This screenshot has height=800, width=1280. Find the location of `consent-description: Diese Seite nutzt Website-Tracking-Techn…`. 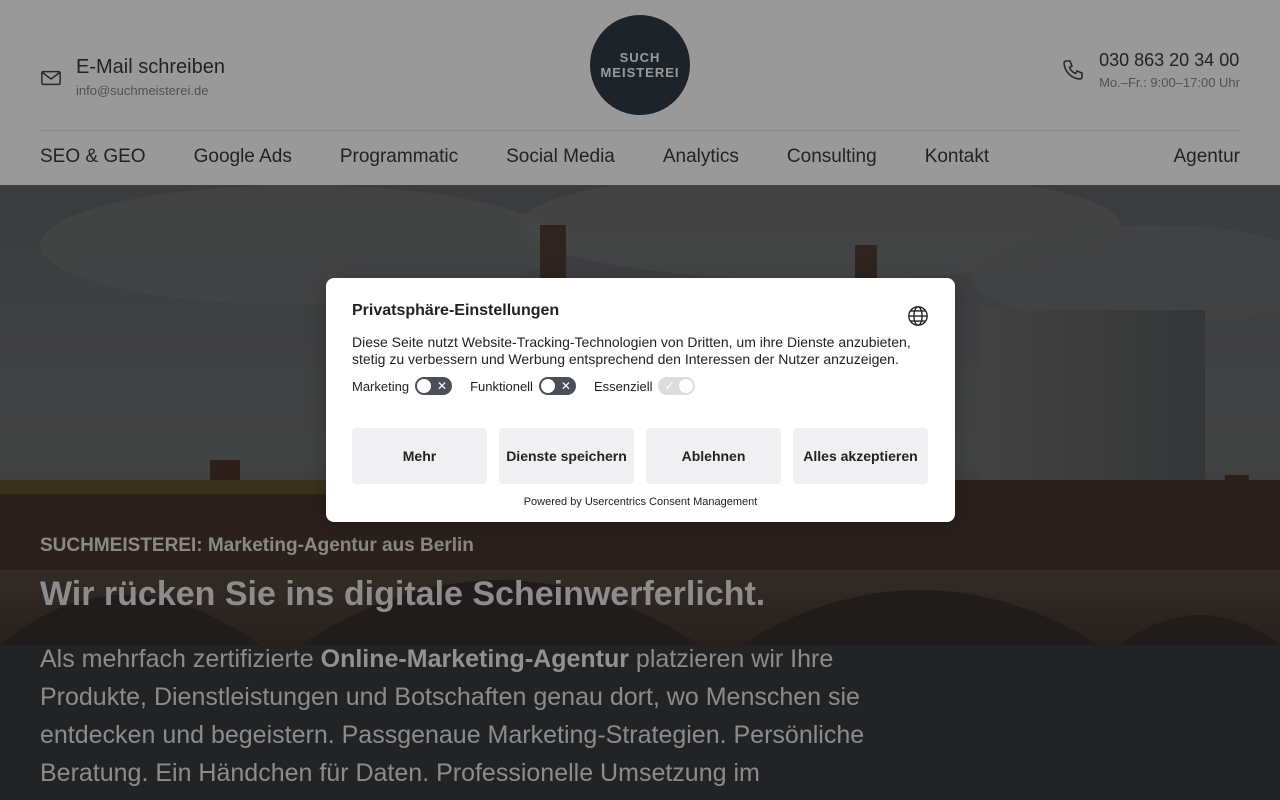

consent-description: Diese Seite nutzt Website-Tracking-Techn… is located at coordinates (631, 350).